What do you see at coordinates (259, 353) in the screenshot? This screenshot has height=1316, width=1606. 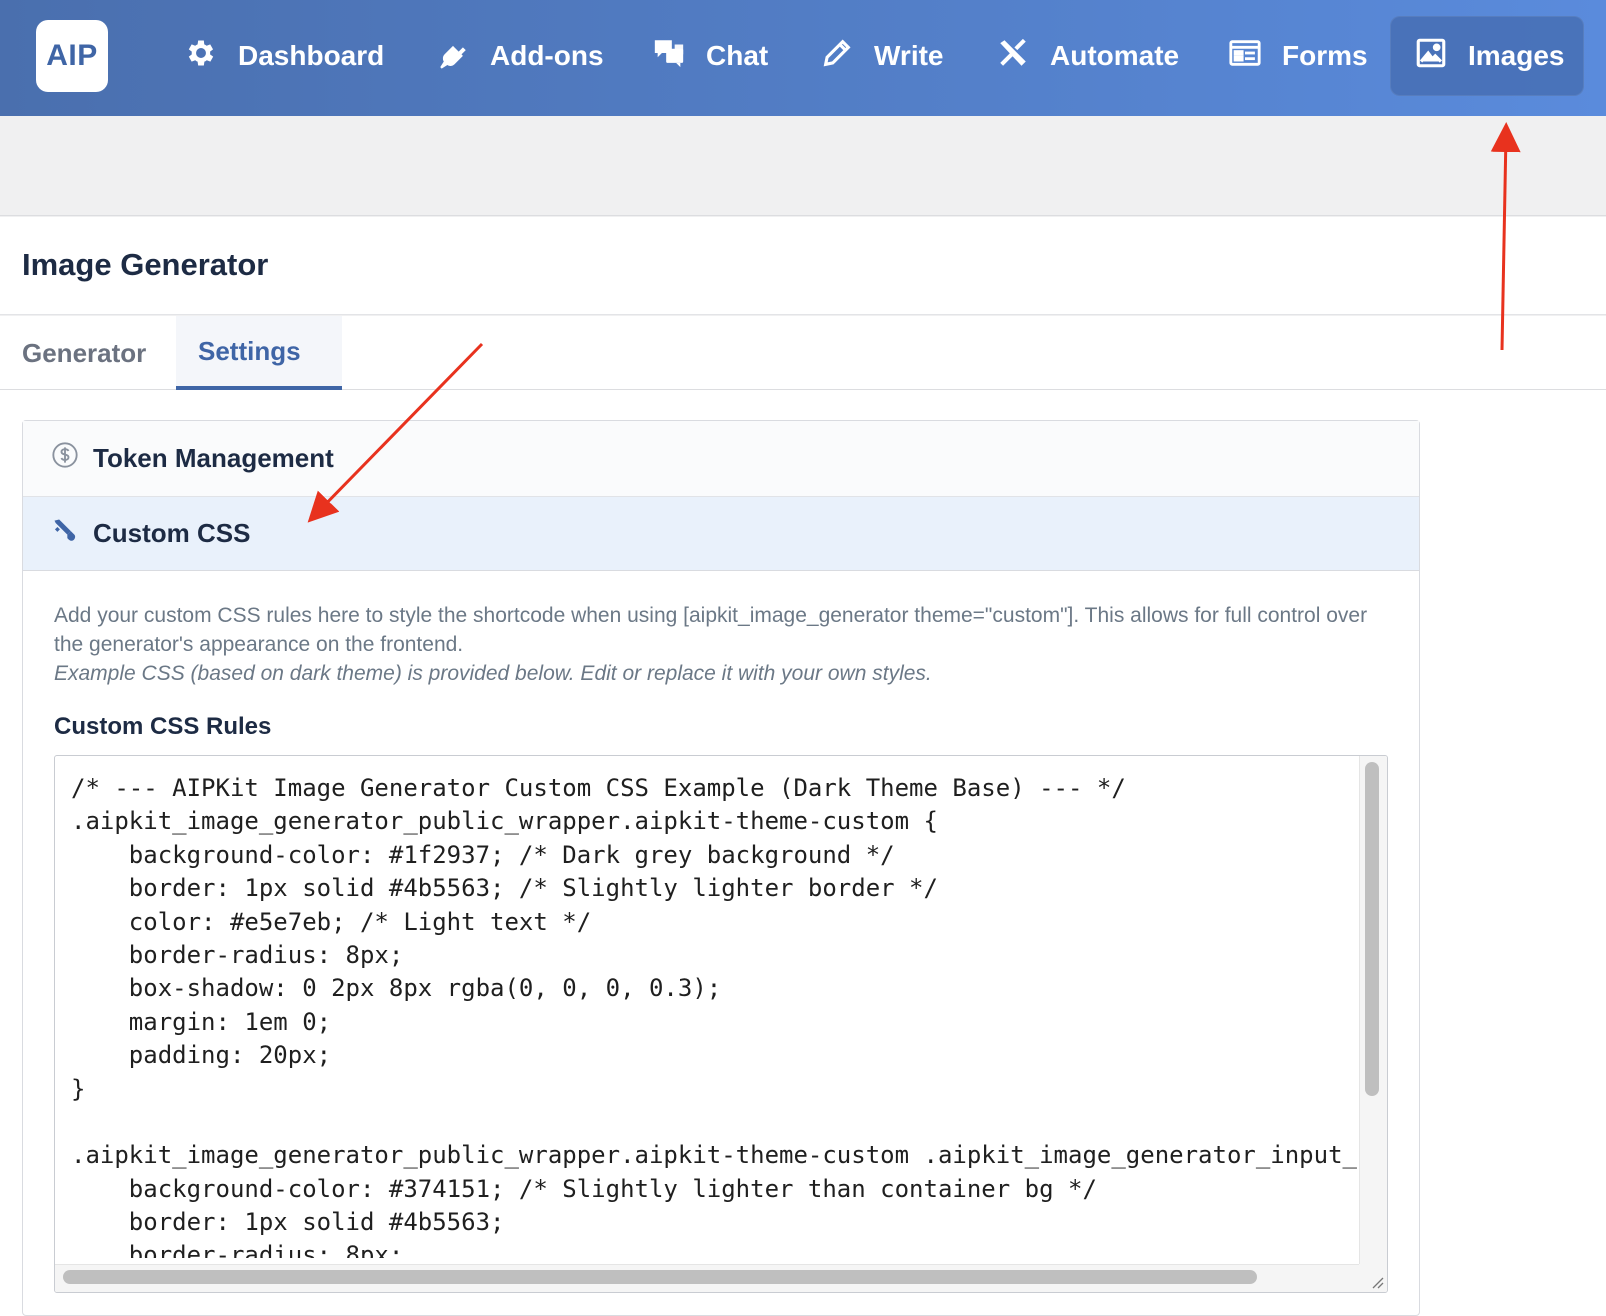 I see `tab-settings: Settings` at bounding box center [259, 353].